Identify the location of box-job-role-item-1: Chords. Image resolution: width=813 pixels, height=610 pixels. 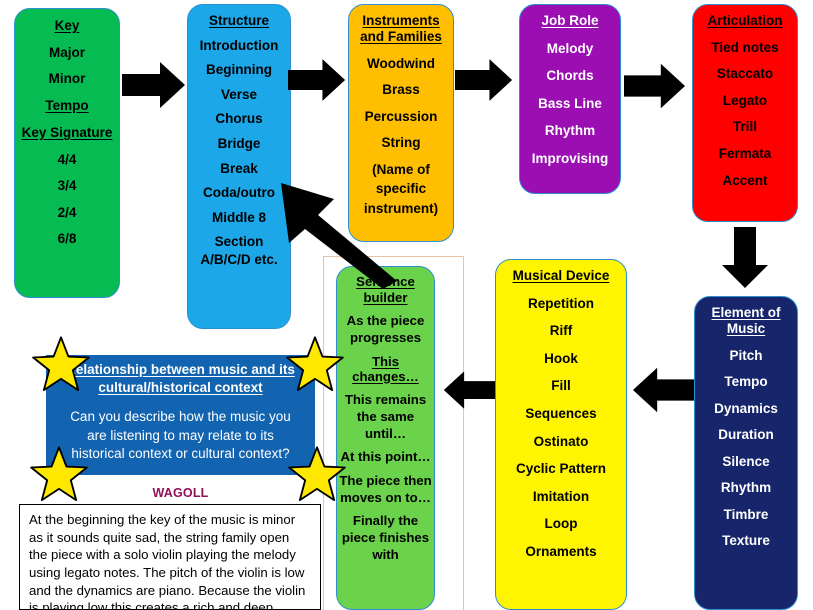
(570, 76).